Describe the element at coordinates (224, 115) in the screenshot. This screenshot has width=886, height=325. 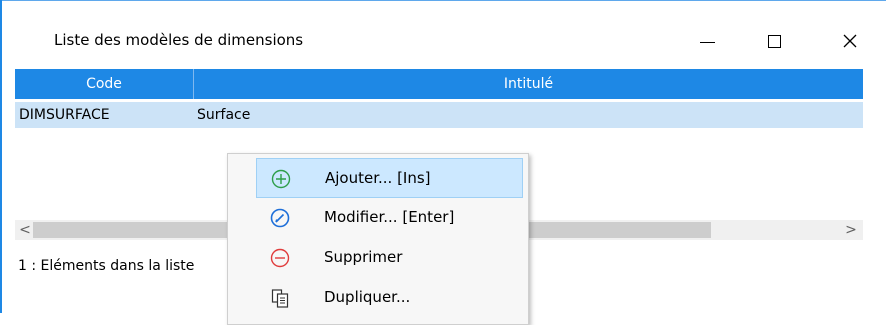
I see `cell-intitule: Surface` at that location.